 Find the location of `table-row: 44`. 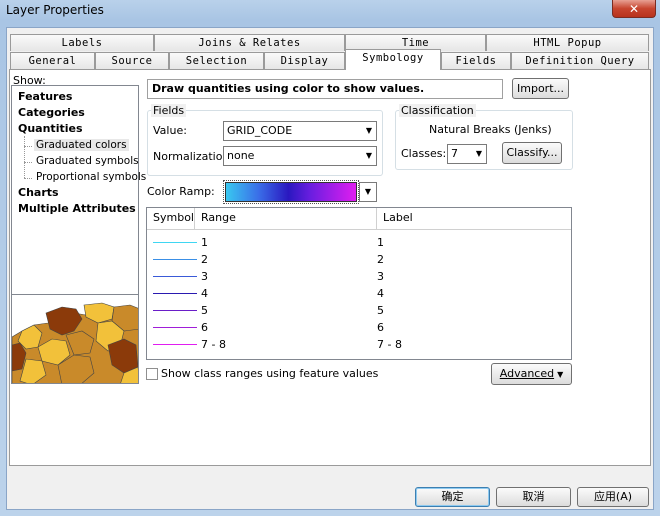

table-row: 44 is located at coordinates (359, 293).